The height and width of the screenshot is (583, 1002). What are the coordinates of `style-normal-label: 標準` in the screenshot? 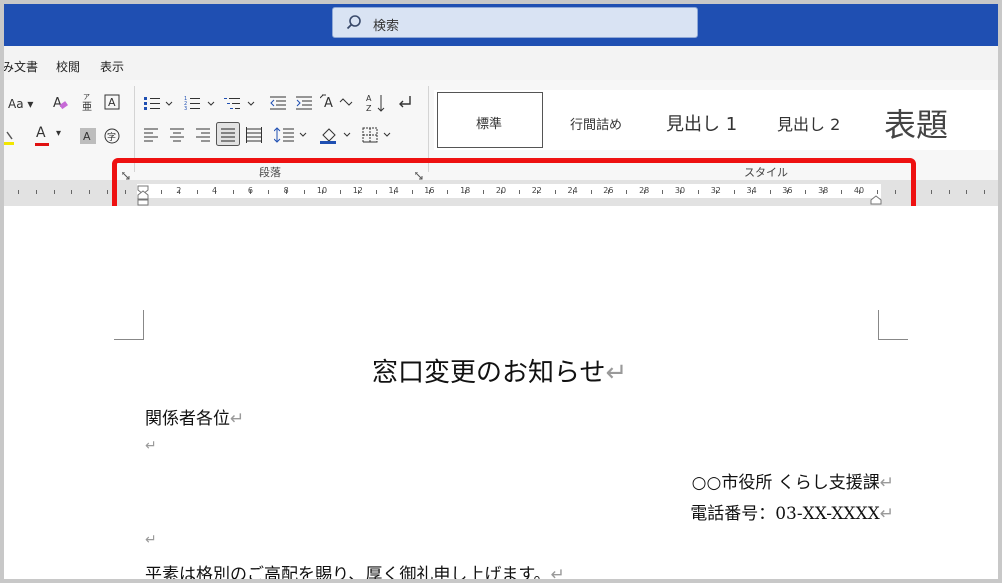 It's located at (489, 124).